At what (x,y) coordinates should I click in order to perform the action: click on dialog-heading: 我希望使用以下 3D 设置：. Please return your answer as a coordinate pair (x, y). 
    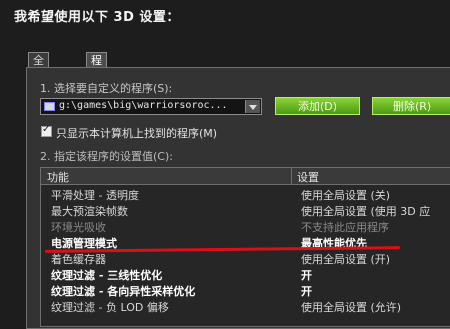
    Looking at the image, I should click on (97, 17).